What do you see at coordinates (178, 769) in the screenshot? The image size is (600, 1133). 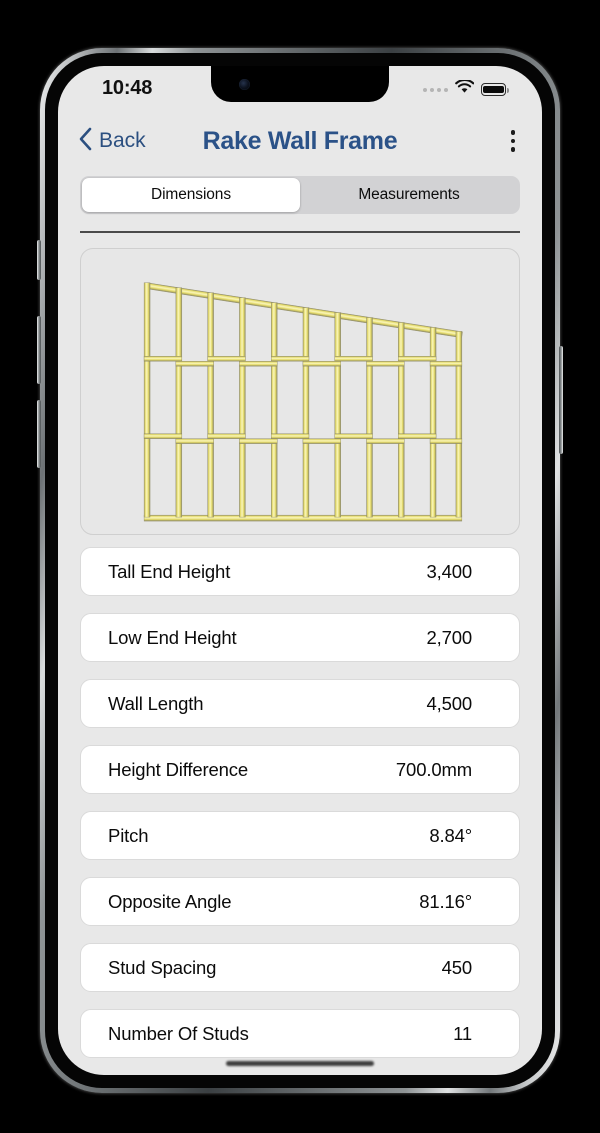 I see `row-label: Height Difference` at bounding box center [178, 769].